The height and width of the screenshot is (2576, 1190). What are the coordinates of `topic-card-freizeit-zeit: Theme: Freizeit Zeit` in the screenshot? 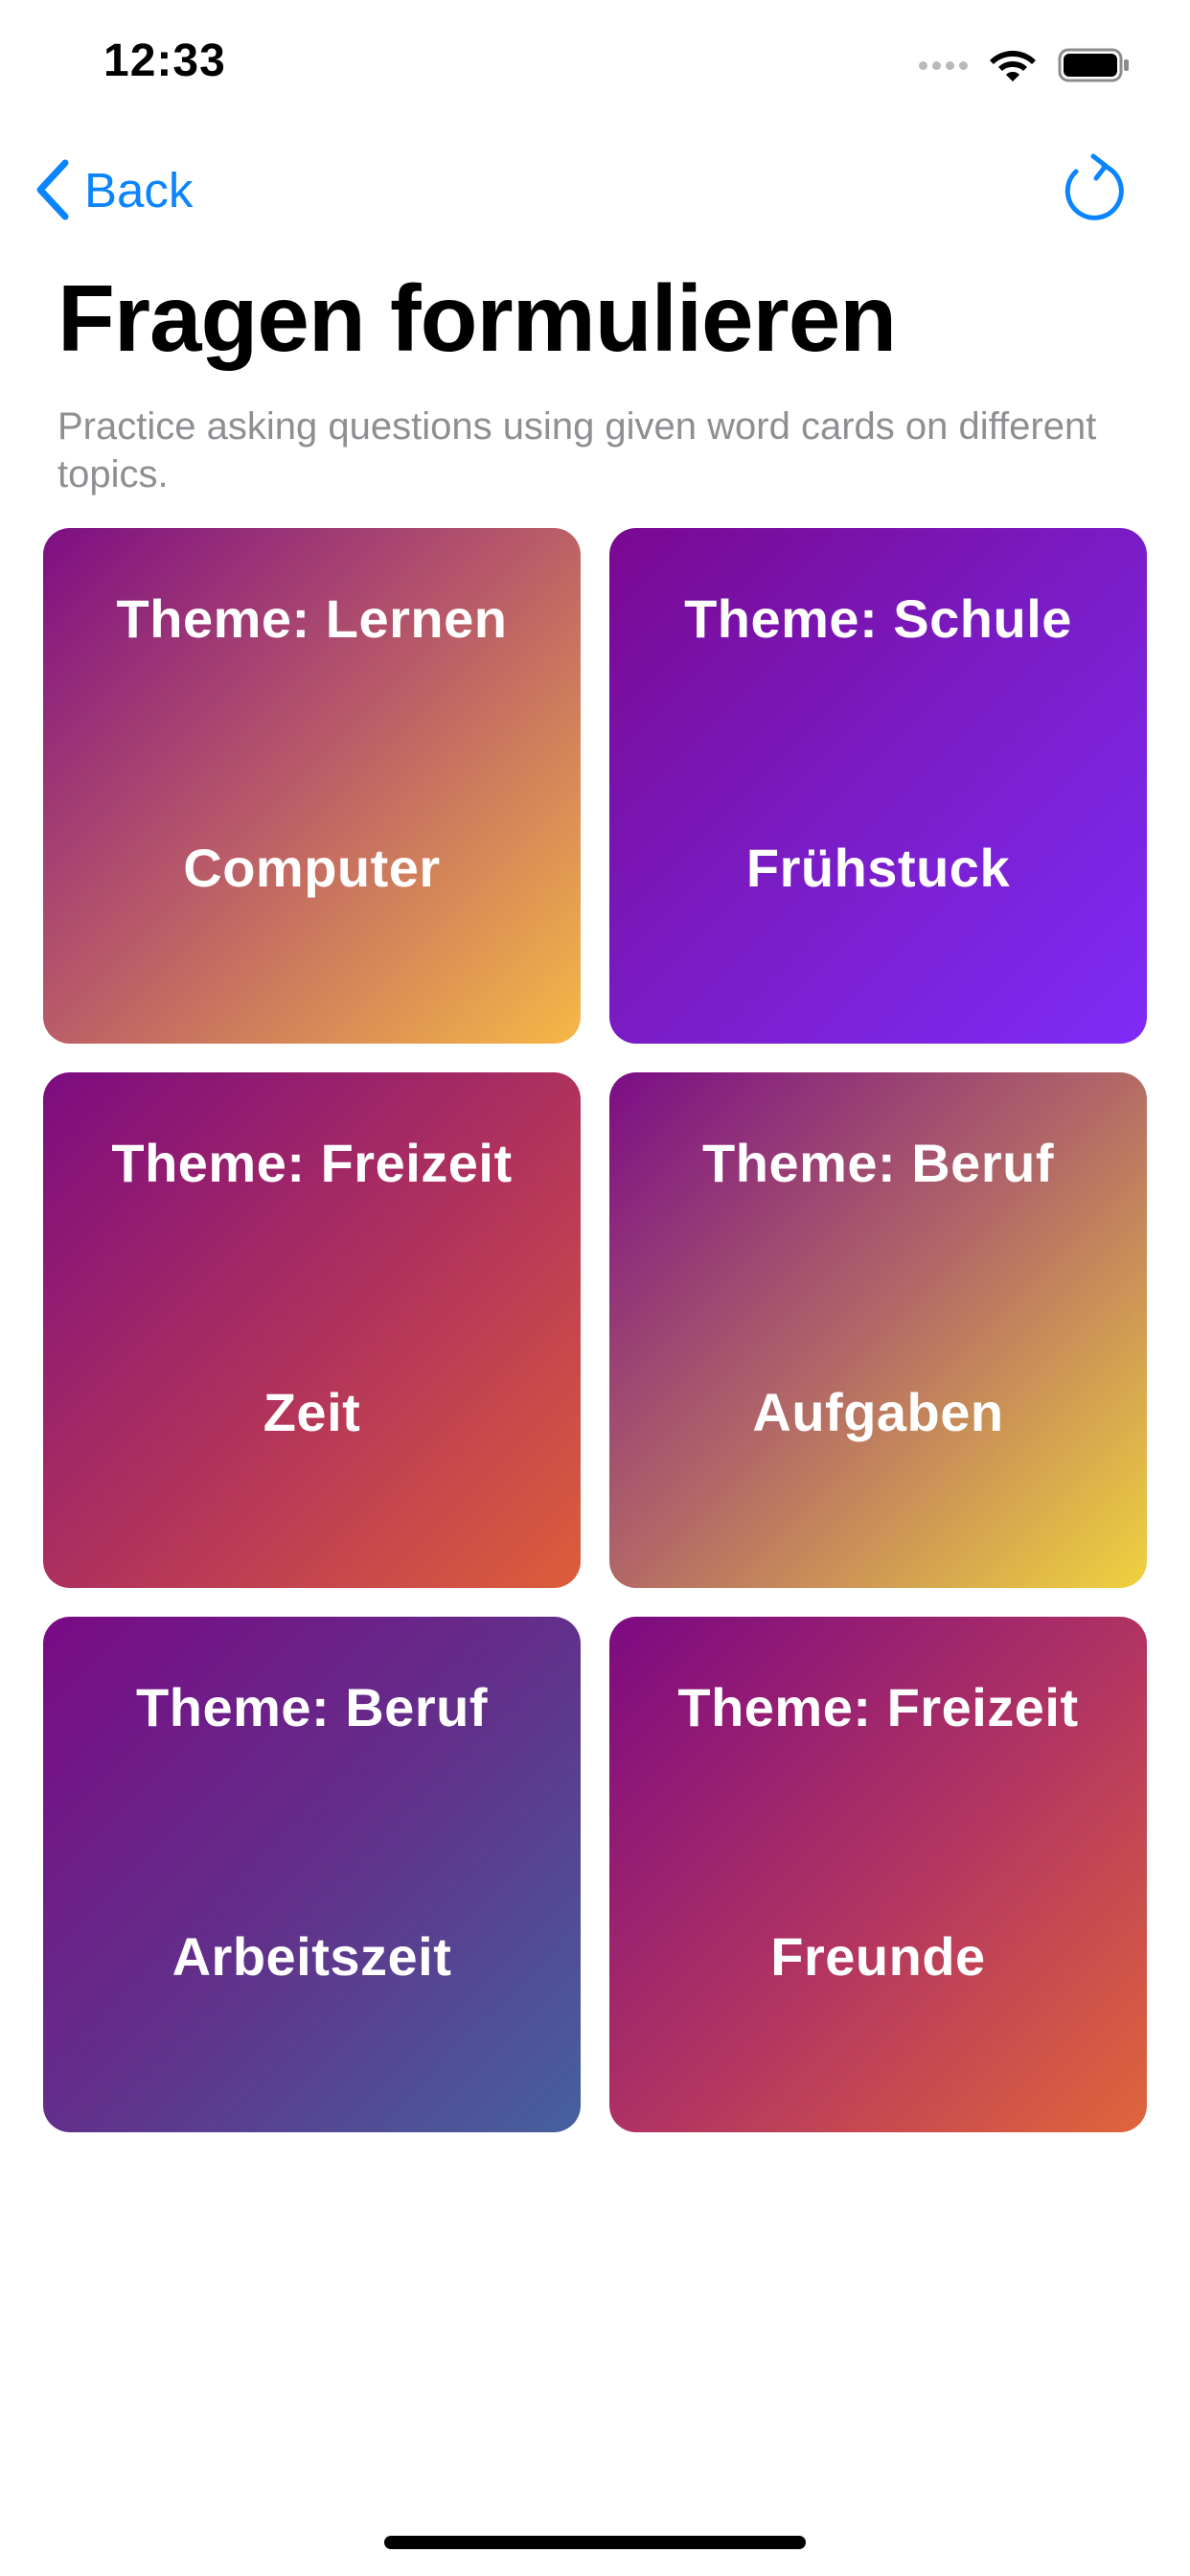 It's located at (312, 1330).